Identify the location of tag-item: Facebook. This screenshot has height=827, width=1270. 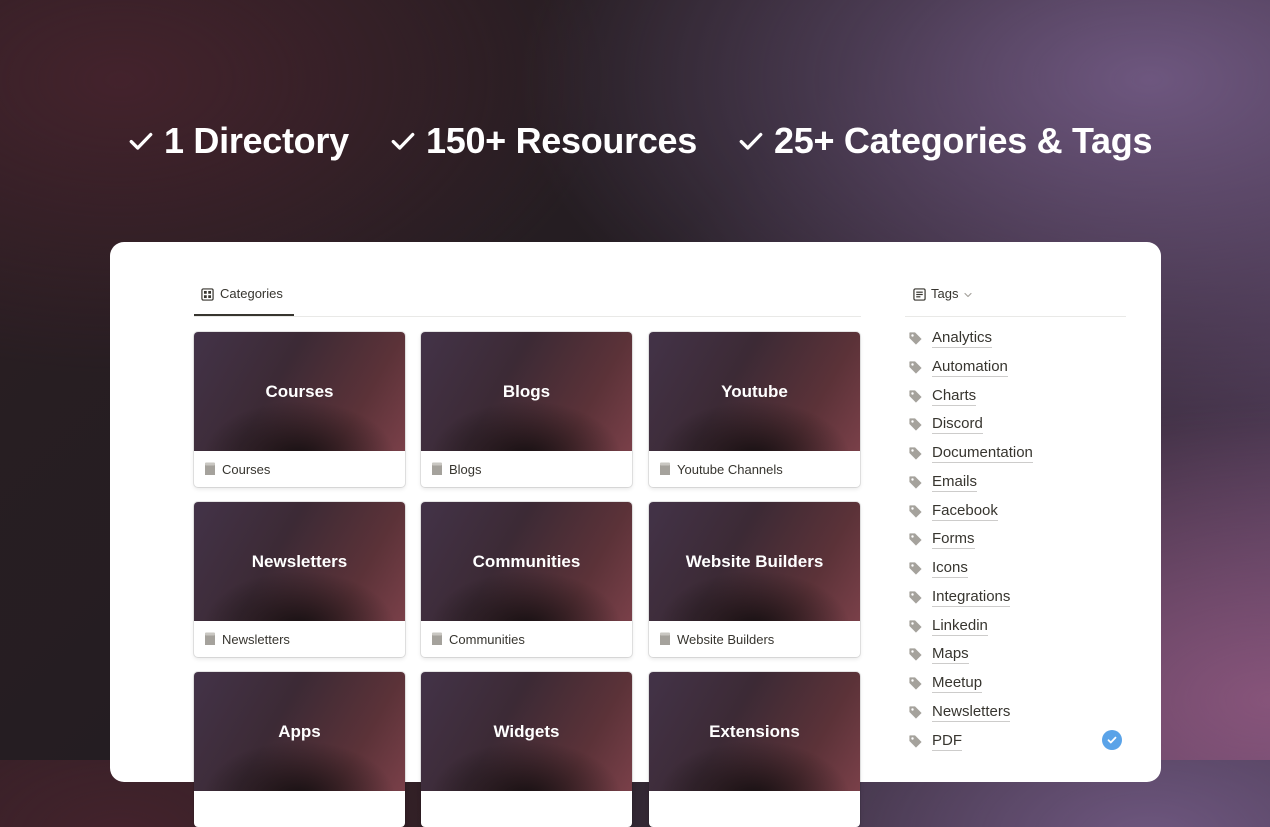
(953, 511).